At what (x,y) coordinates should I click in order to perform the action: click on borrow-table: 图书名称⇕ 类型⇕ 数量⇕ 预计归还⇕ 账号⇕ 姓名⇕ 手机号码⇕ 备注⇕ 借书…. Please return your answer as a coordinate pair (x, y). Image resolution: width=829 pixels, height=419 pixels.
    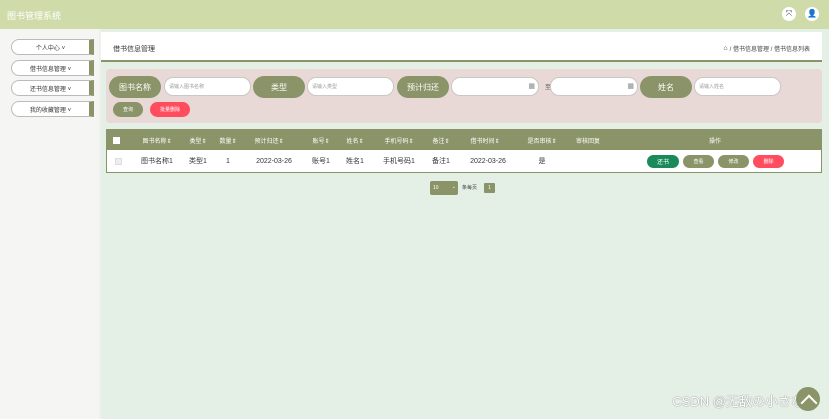
    Looking at the image, I should click on (464, 151).